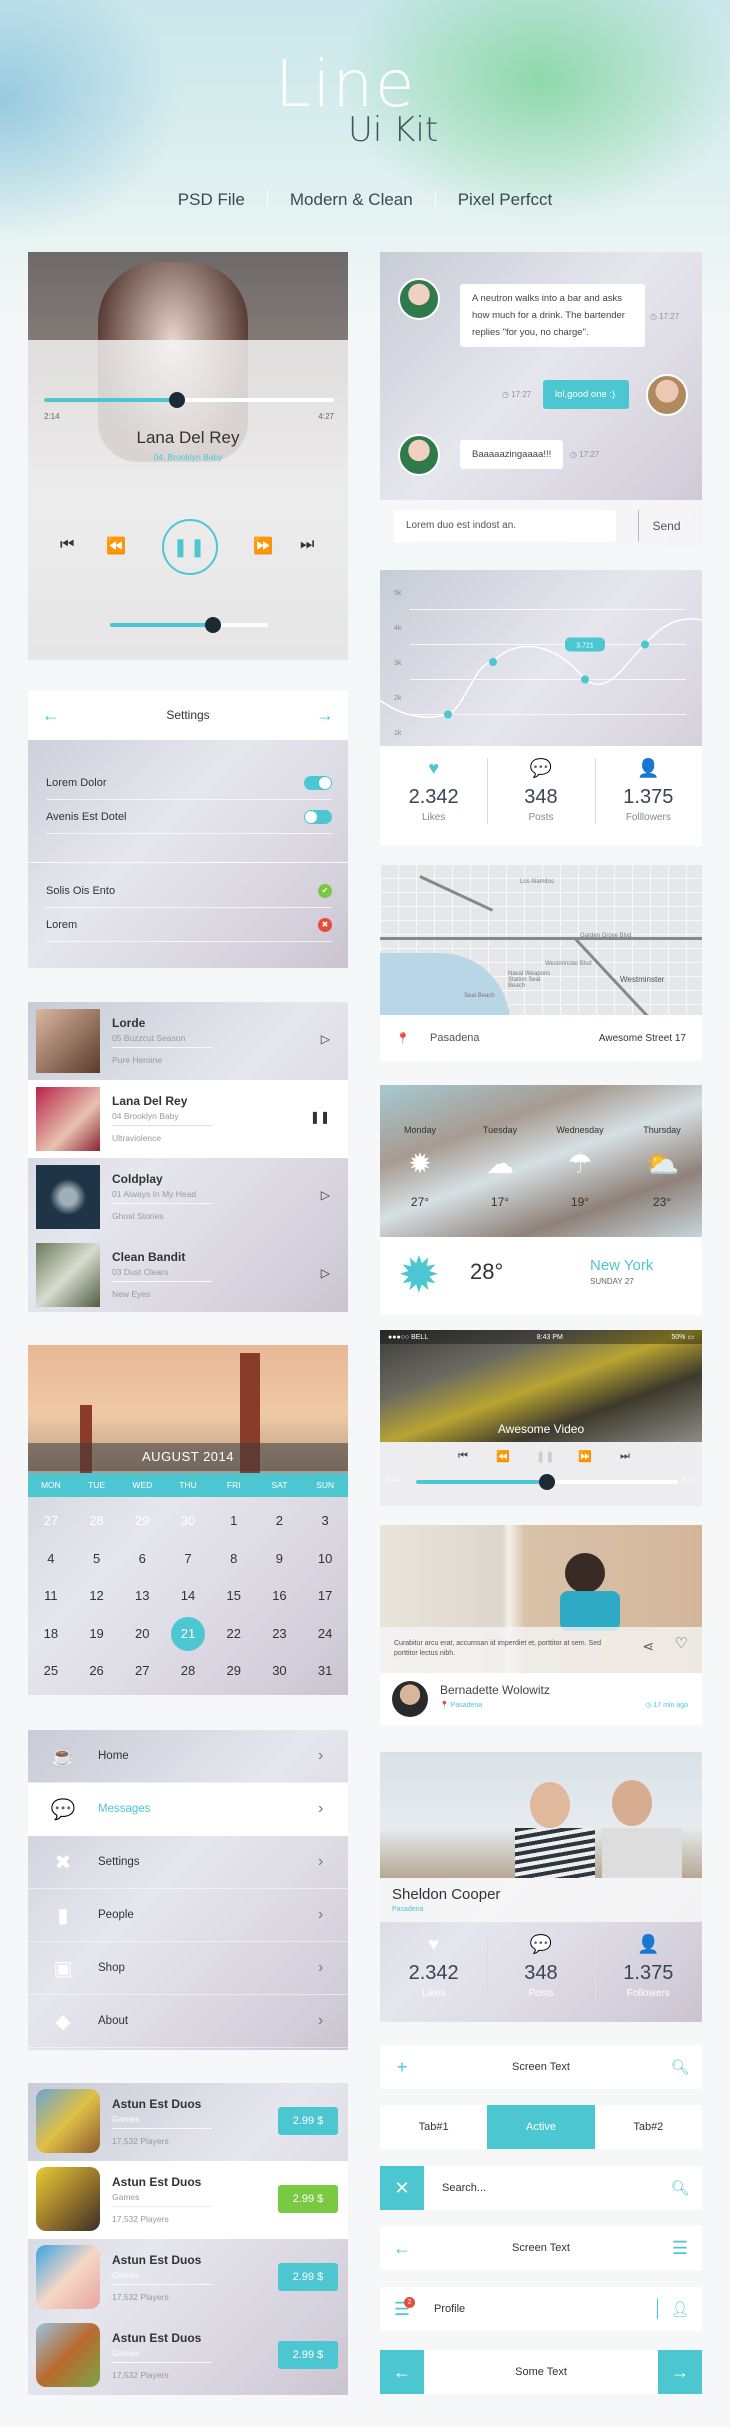  What do you see at coordinates (648, 2127) in the screenshot?
I see `tab-2: Tab#2` at bounding box center [648, 2127].